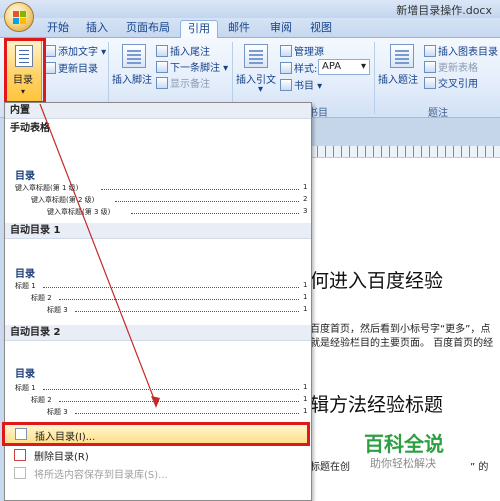 The image size is (500, 501). Describe the element at coordinates (97, 29) in the screenshot. I see `tab-insert: 插入` at that location.